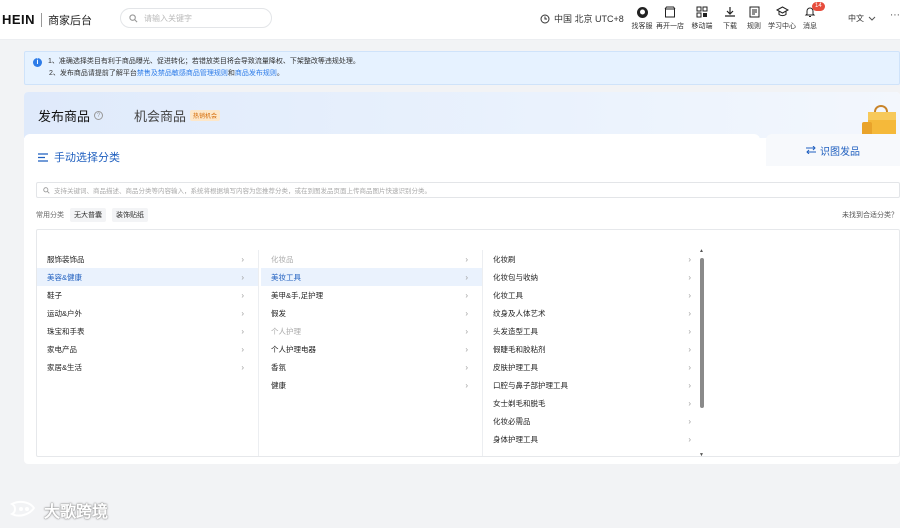 The width and height of the screenshot is (900, 528). What do you see at coordinates (833, 150) in the screenshot?
I see `photo-publish-button: 识图发品` at bounding box center [833, 150].